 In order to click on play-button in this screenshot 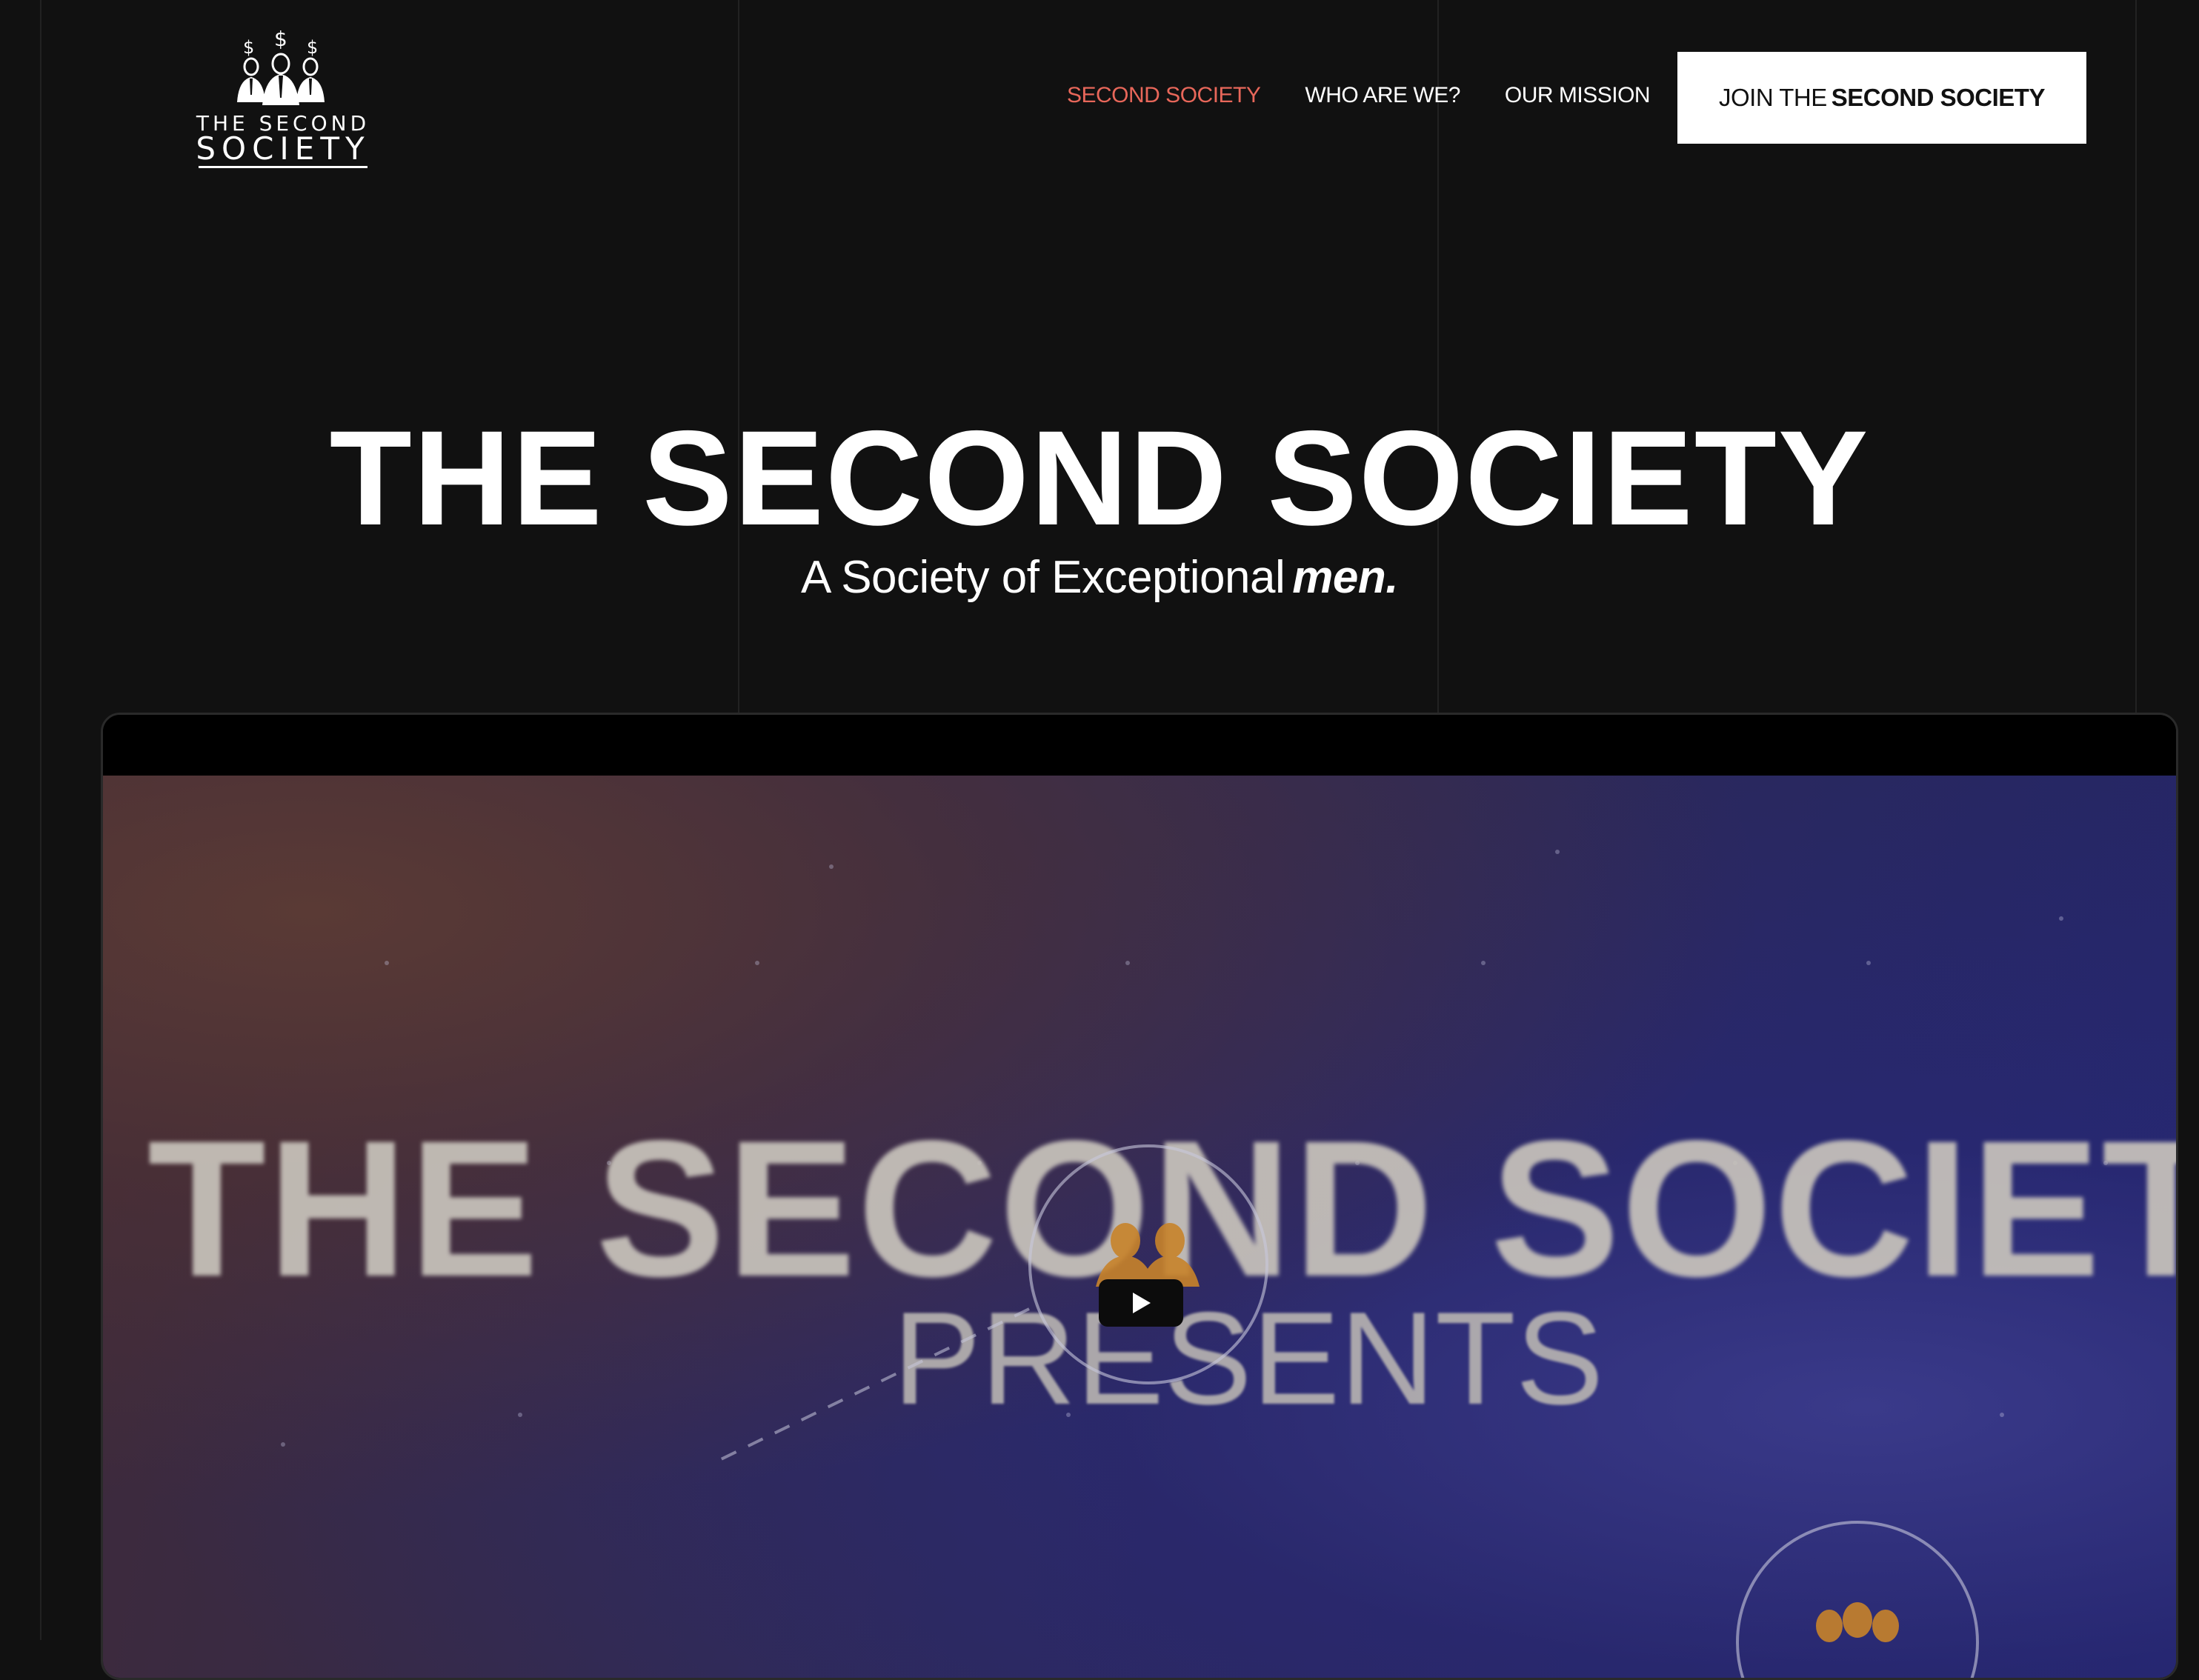, I will do `click(1141, 1303)`.